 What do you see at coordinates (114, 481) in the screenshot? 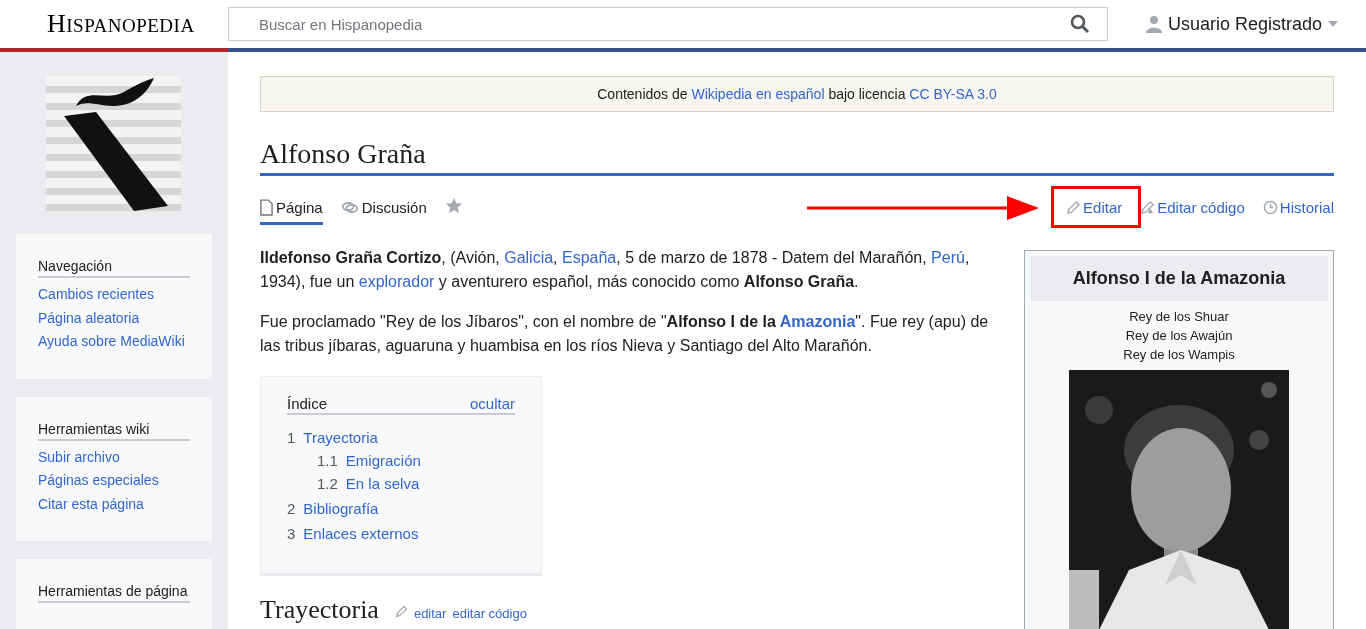
I see `sidebar-link: Páginas especiales` at bounding box center [114, 481].